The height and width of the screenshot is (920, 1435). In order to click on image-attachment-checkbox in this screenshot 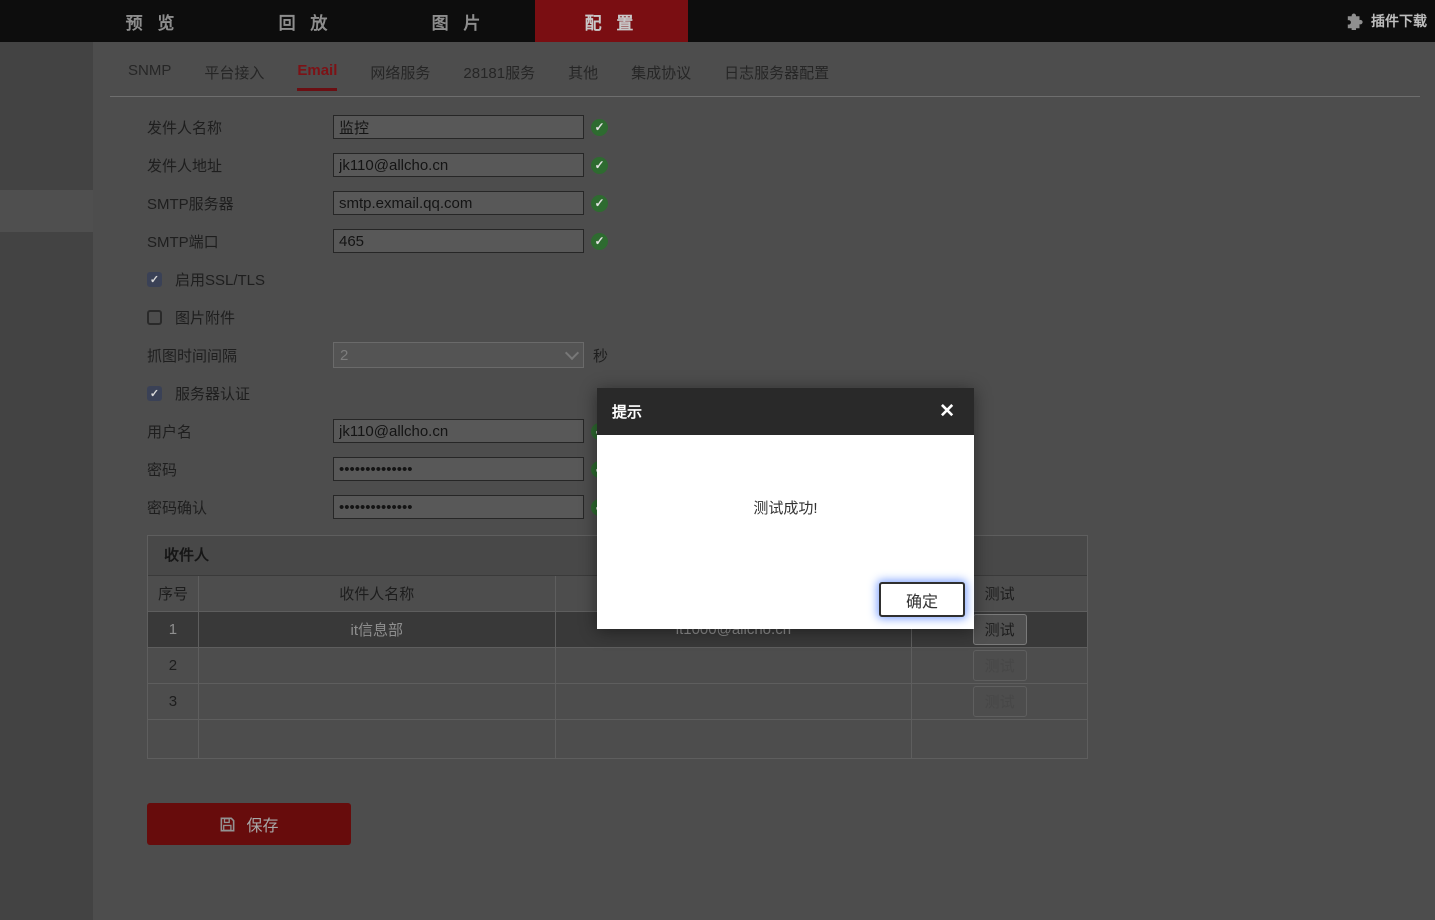, I will do `click(154, 317)`.